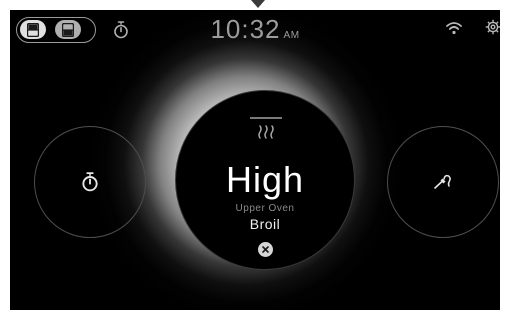 The width and height of the screenshot is (510, 310). I want to click on close-icon, so click(265, 249).